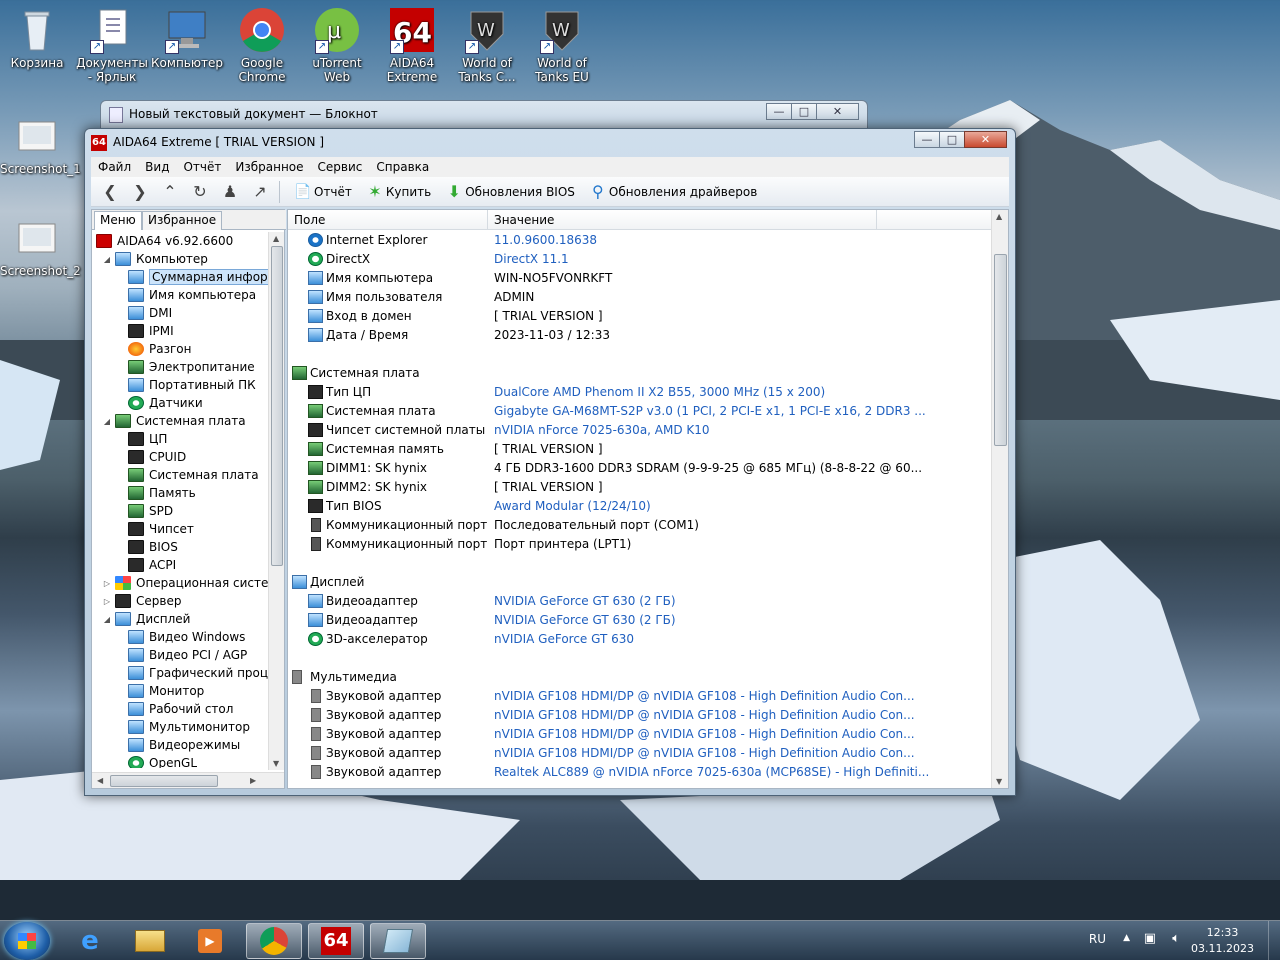  What do you see at coordinates (200, 192) in the screenshot?
I see `refresh-button: ↻` at bounding box center [200, 192].